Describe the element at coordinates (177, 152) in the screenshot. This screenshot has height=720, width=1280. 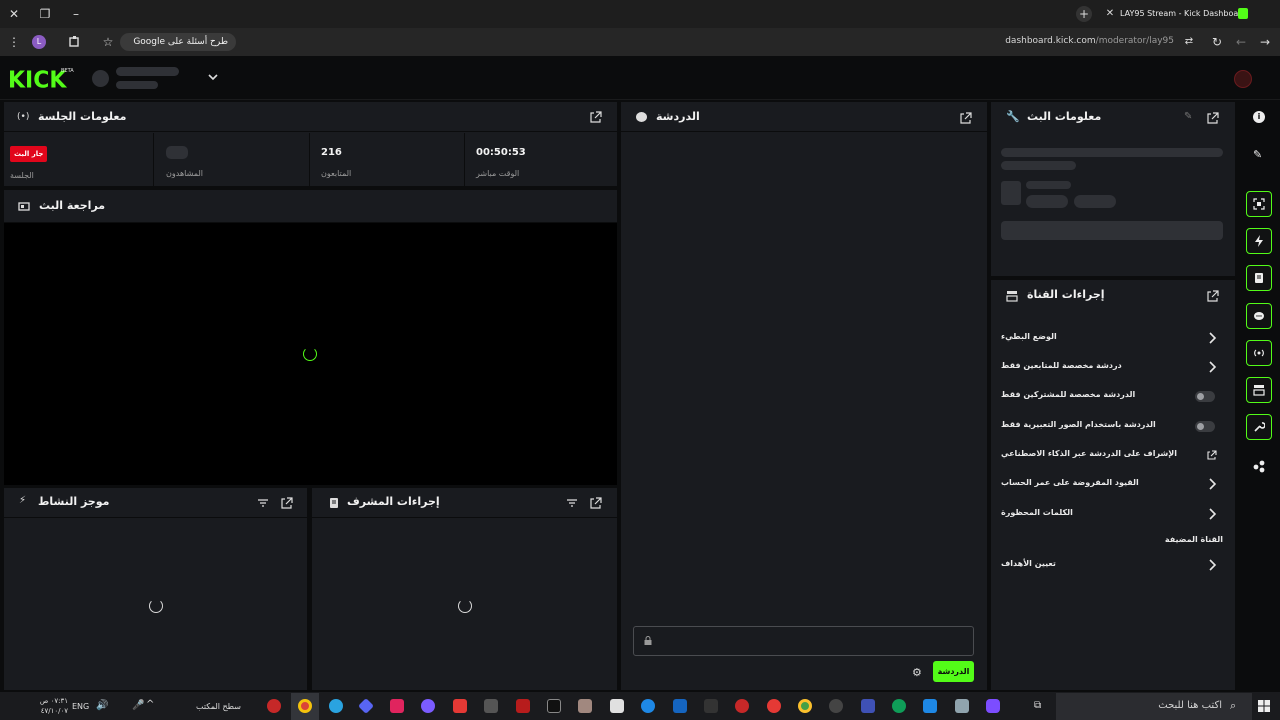
I see `viewers-skeleton` at that location.